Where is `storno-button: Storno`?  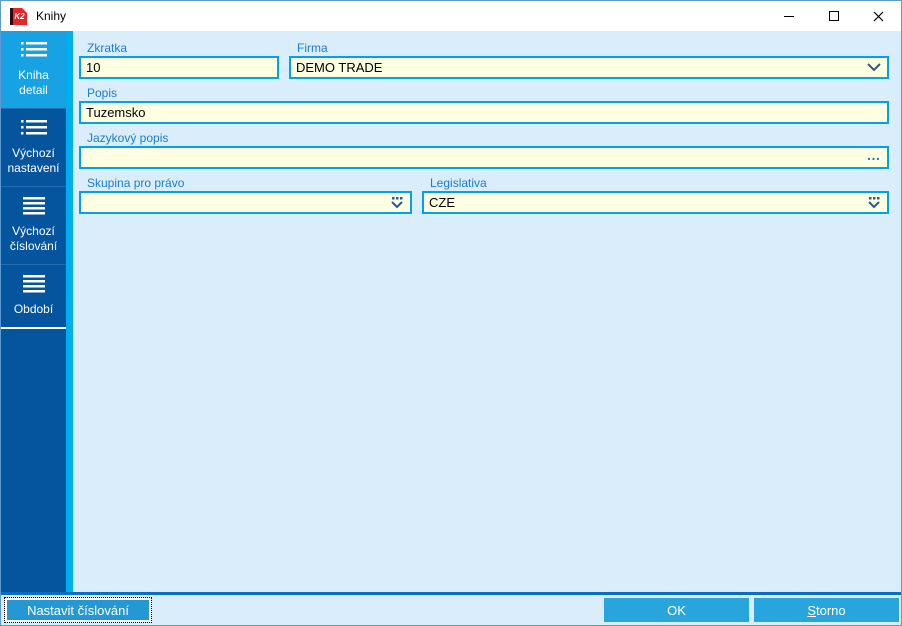 storno-button: Storno is located at coordinates (826, 610).